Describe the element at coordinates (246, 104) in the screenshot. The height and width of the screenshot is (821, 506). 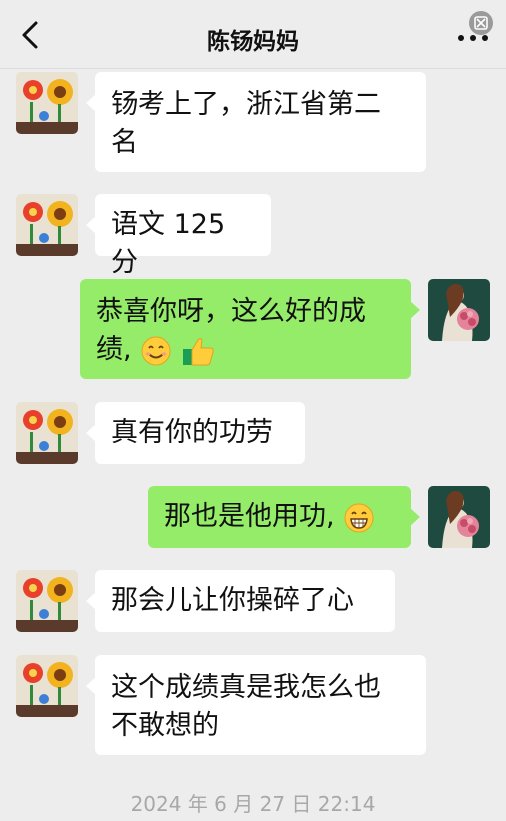
I see `message-text: 钖考上了，浙江省第二` at that location.